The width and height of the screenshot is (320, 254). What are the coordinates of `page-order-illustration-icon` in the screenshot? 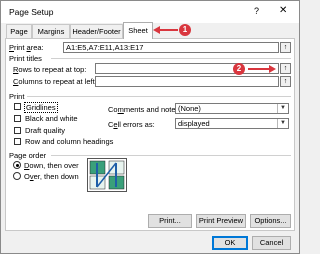 It's located at (107, 175).